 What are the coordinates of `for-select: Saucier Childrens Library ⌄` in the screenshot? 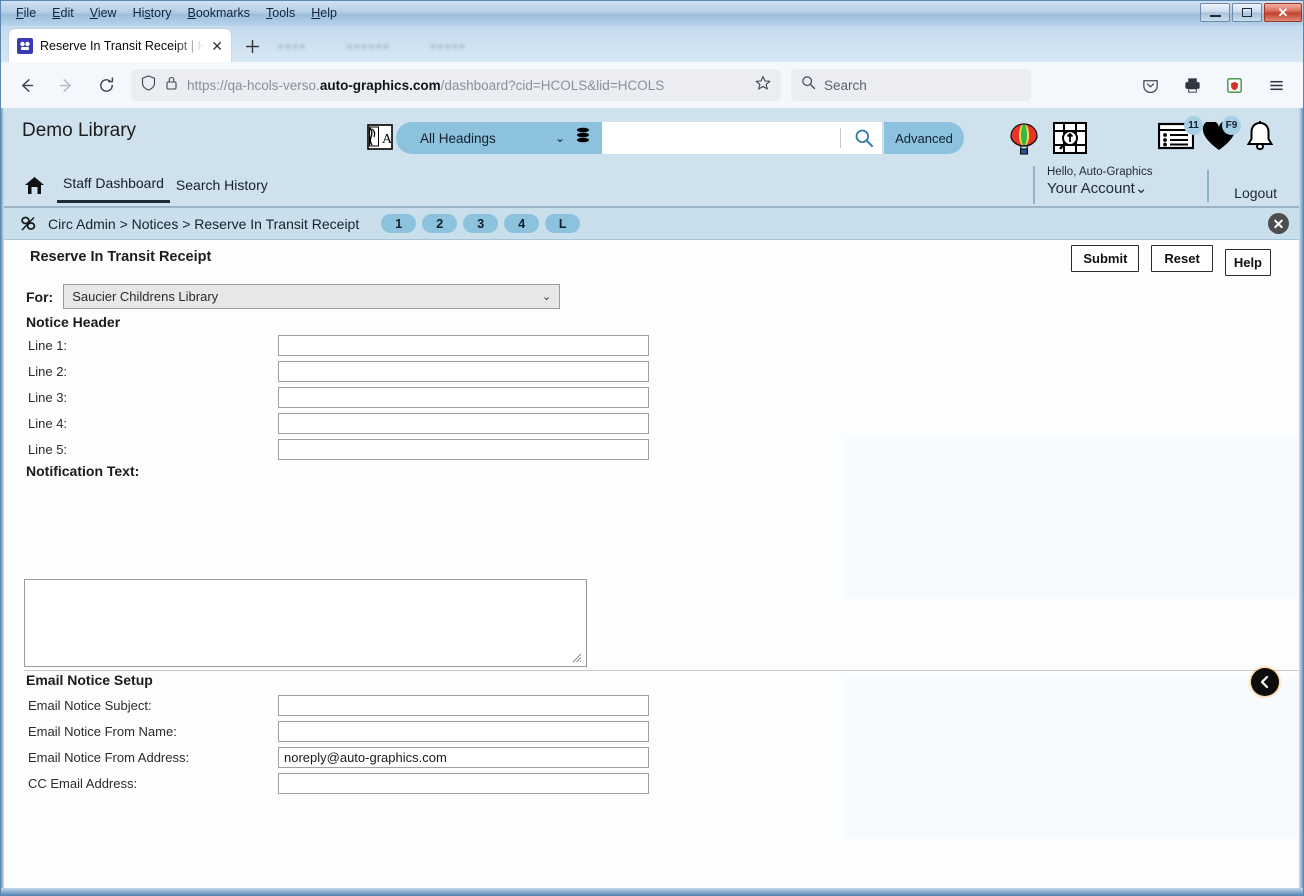 It's located at (312, 296).